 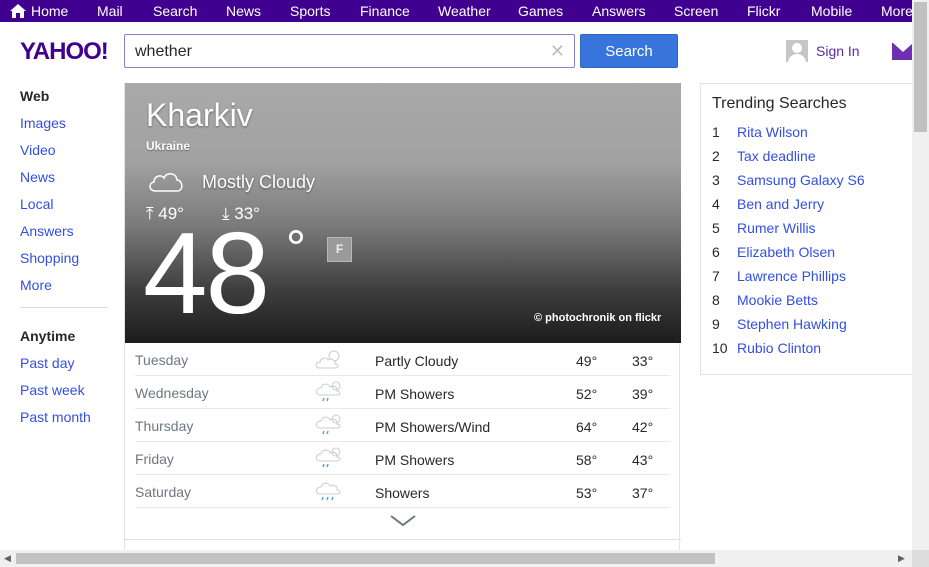 I want to click on weather-country: Ukraine, so click(x=168, y=146).